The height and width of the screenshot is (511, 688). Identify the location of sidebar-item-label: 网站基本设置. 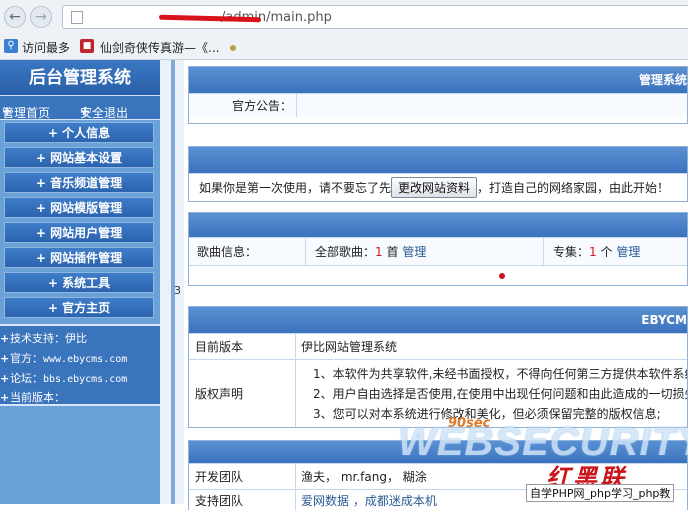
(86, 158).